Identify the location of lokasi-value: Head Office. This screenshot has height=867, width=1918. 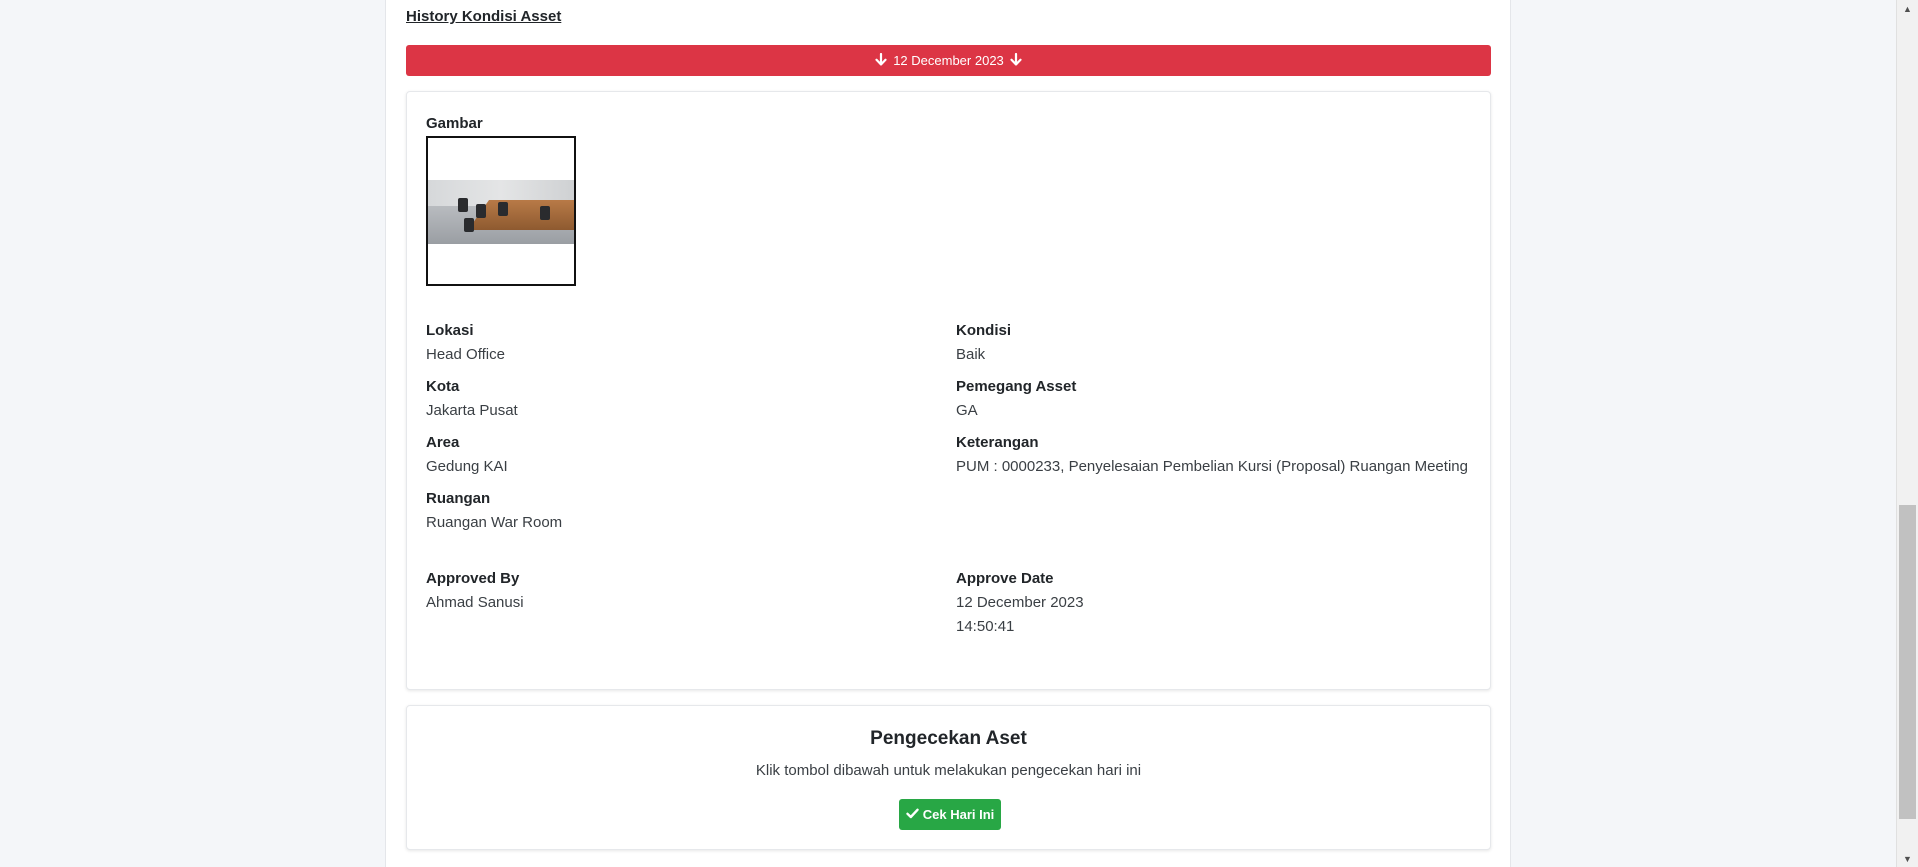
(465, 354).